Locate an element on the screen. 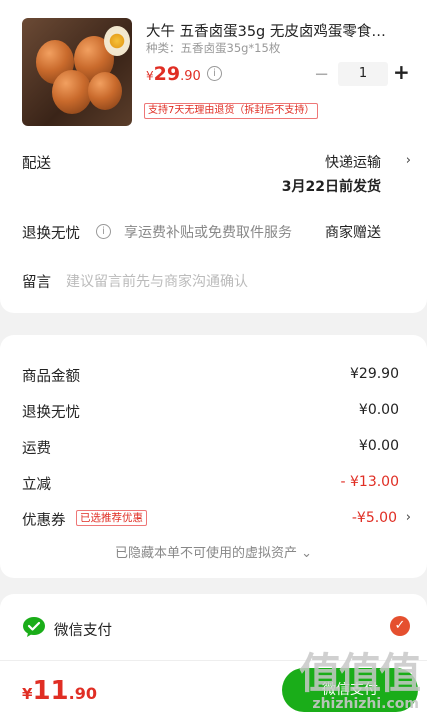  shipping-value: ¥0.00 is located at coordinates (378, 446).